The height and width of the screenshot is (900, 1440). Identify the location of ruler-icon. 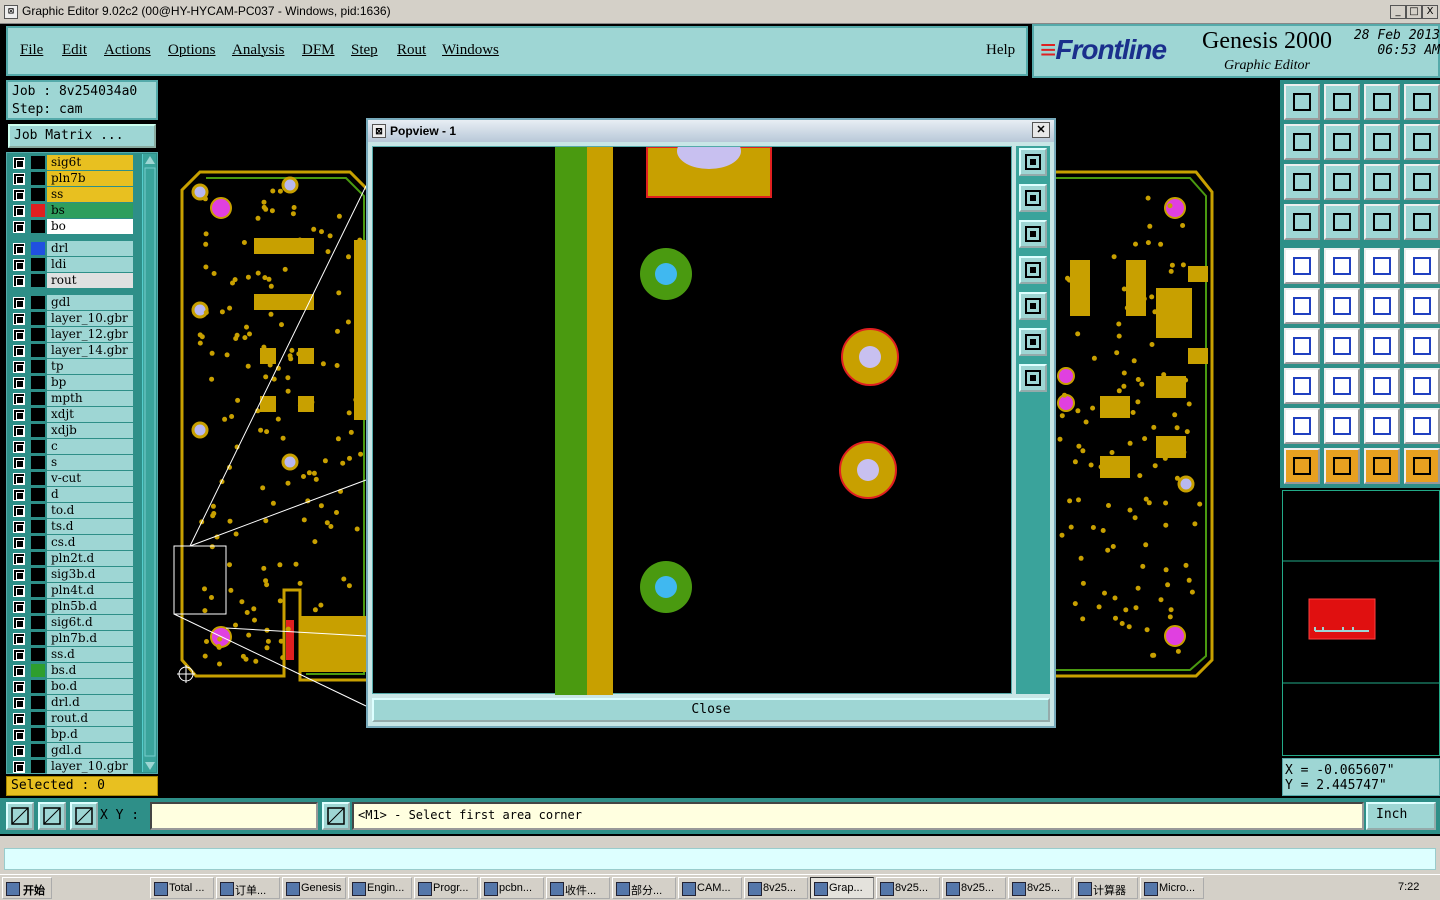
(1382, 266).